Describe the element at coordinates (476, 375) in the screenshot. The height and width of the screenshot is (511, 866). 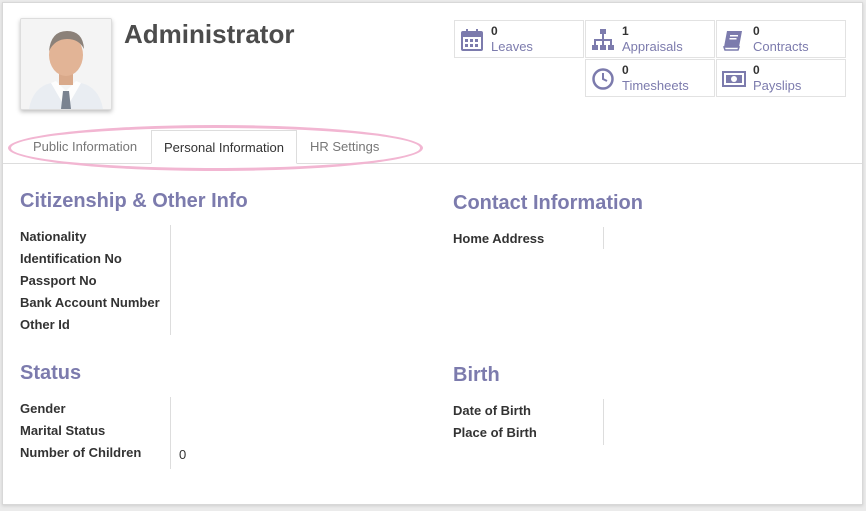
I see `section-title-birth: Birth` at that location.